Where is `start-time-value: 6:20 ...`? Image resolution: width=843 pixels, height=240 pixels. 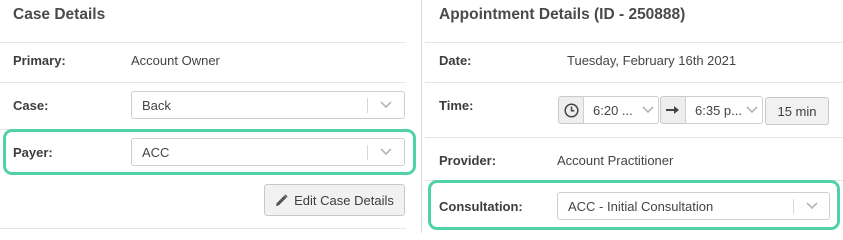
start-time-value: 6:20 ... is located at coordinates (613, 110).